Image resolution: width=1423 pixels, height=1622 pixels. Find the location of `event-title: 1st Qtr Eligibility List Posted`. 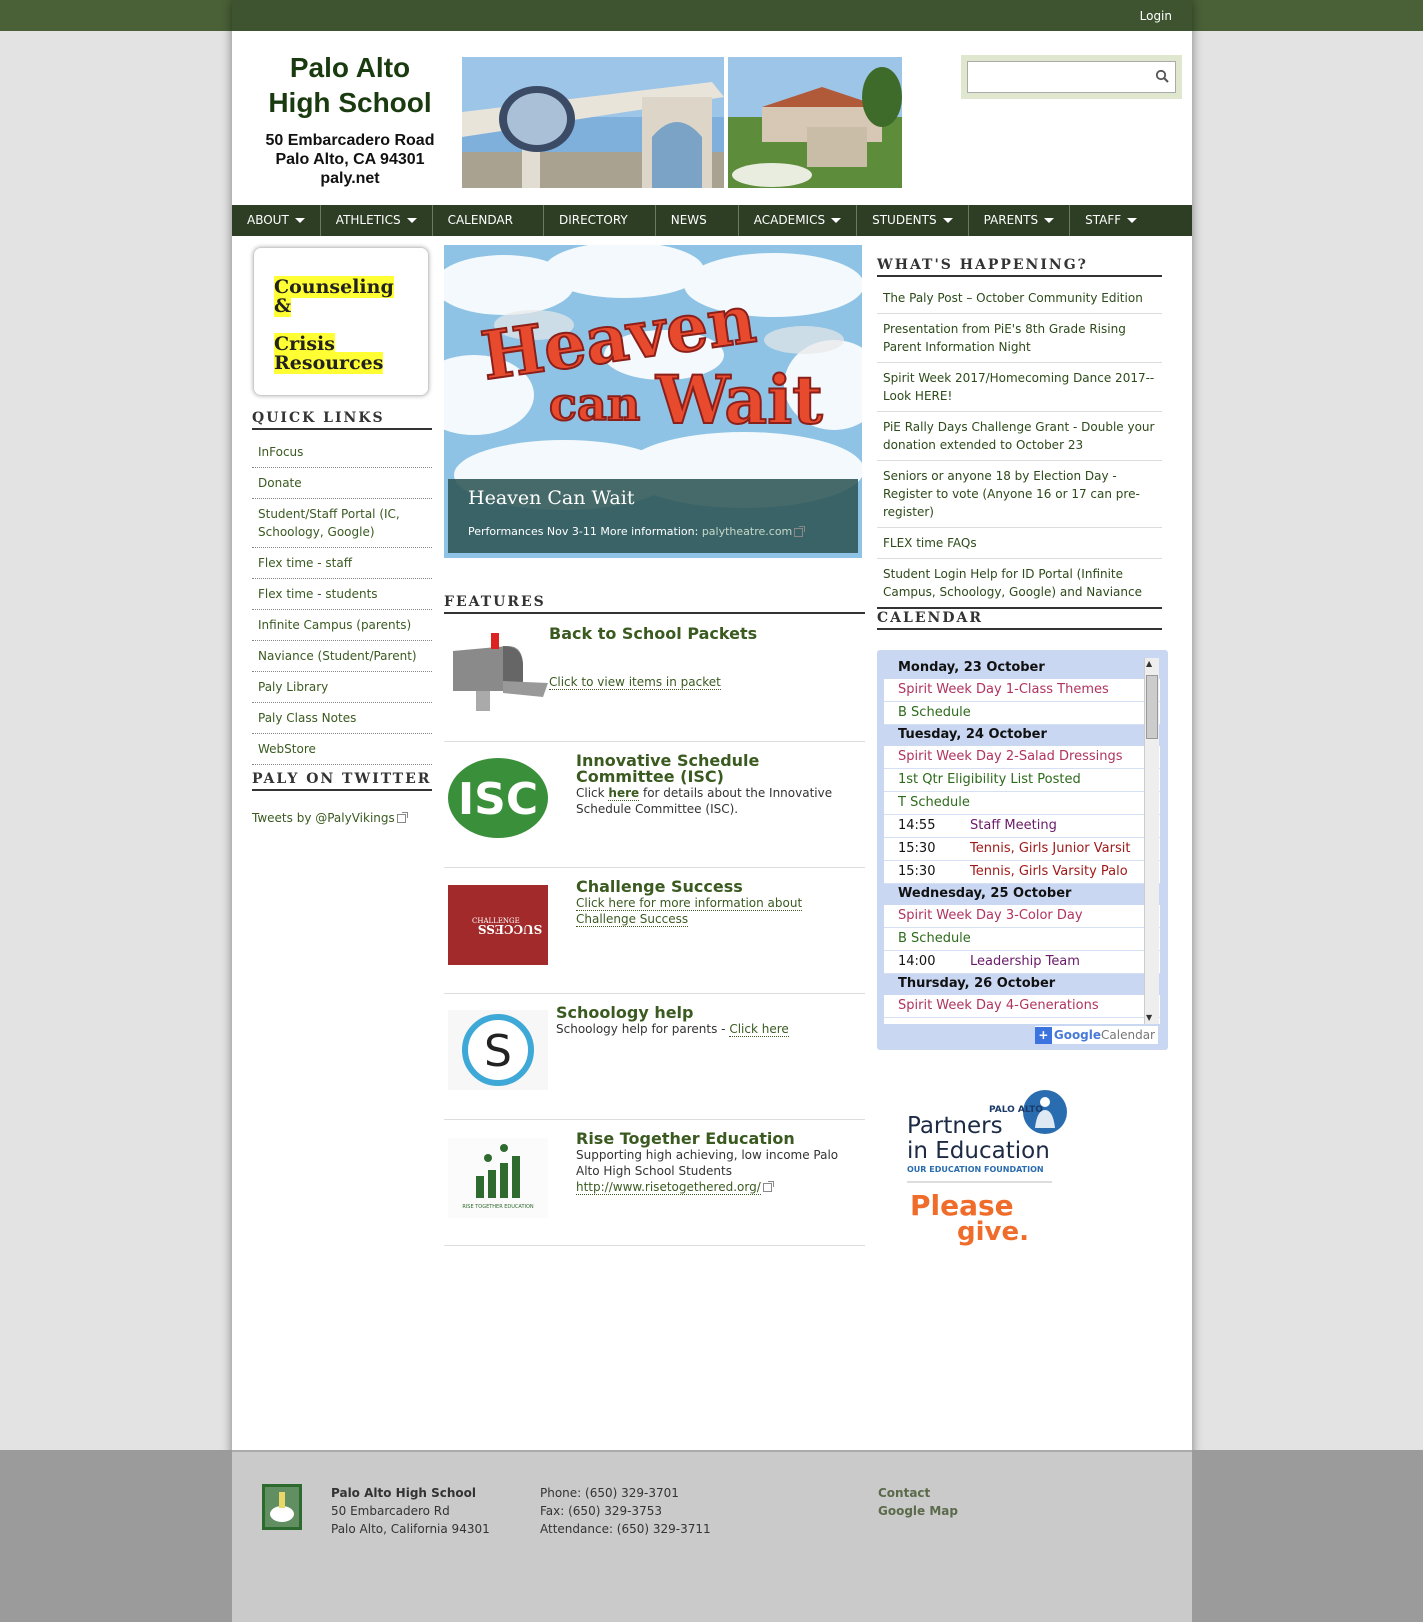

event-title: 1st Qtr Eligibility List Posted is located at coordinates (989, 779).